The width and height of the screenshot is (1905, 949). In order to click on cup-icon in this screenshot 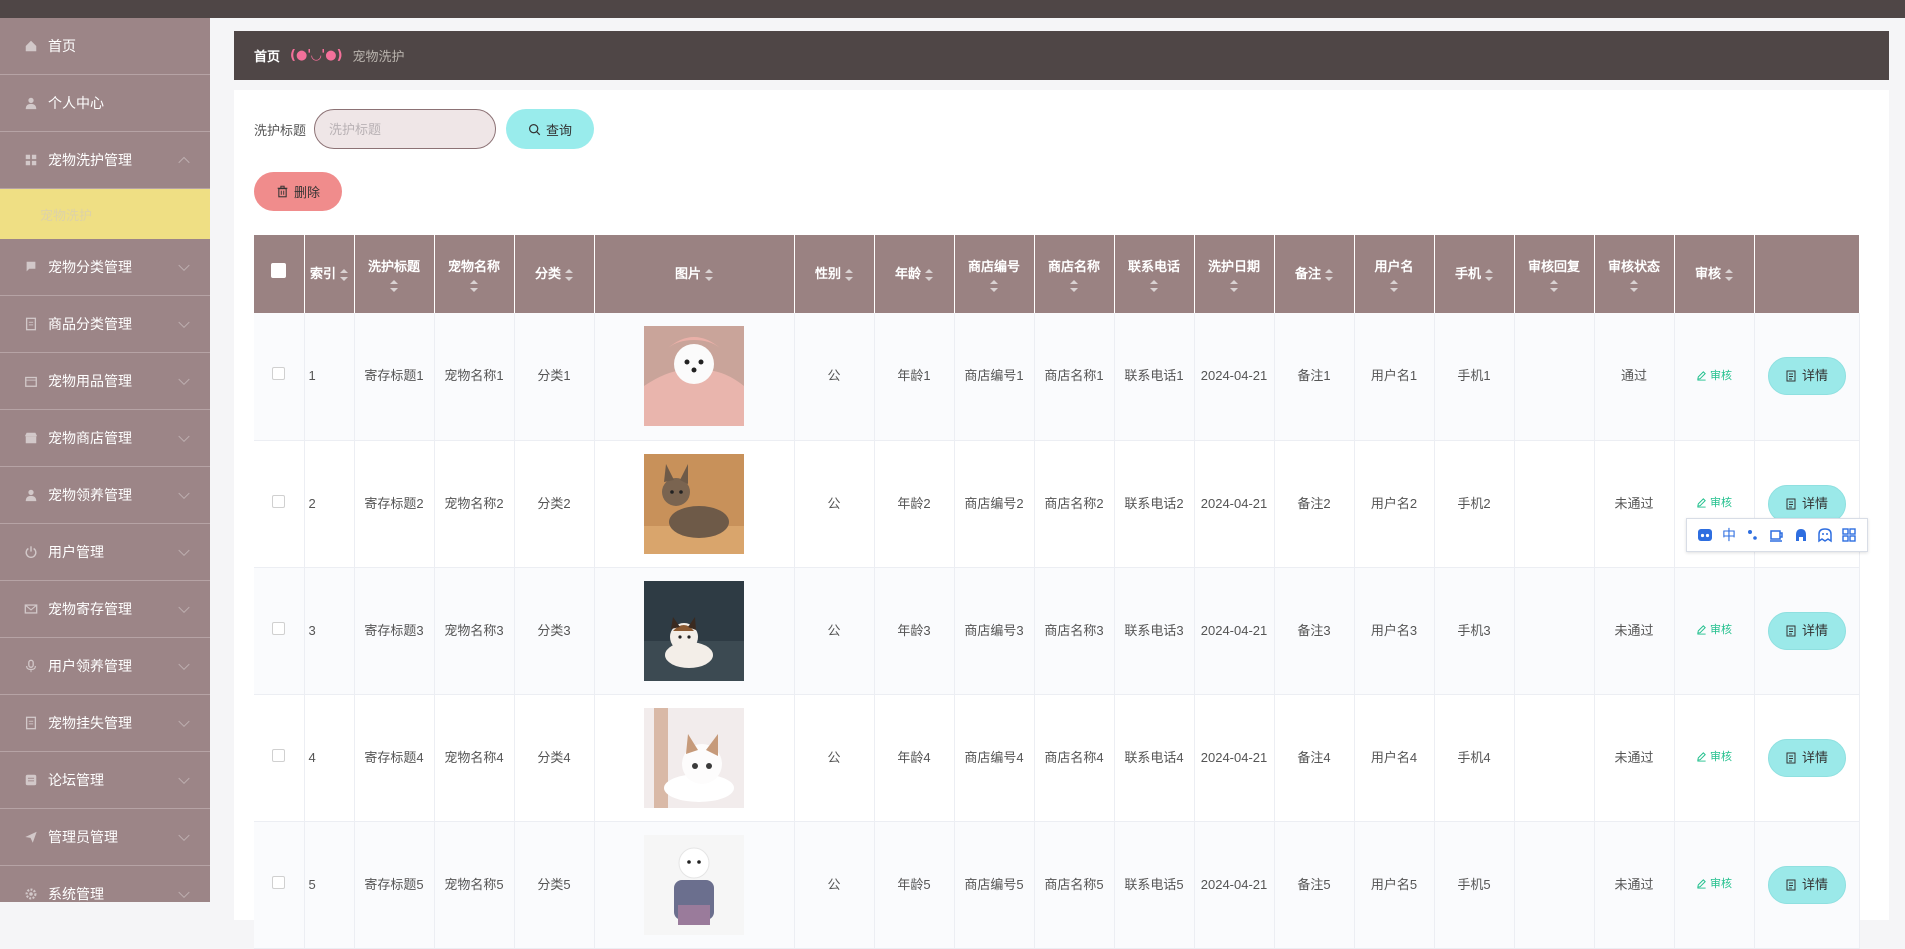, I will do `click(1777, 535)`.